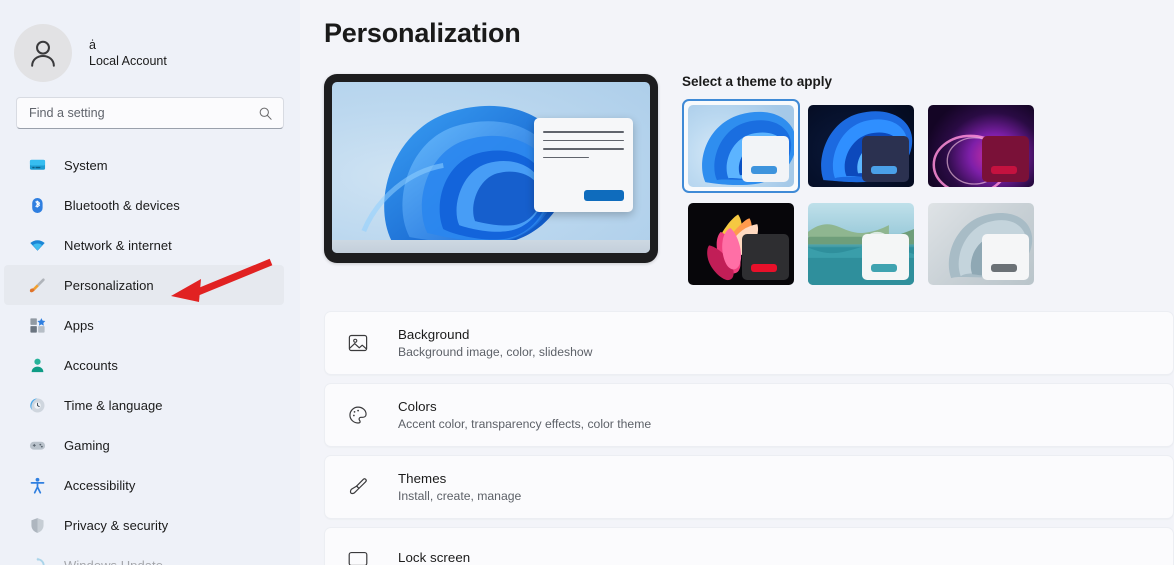 This screenshot has height=565, width=1174. What do you see at coordinates (583, 165) in the screenshot?
I see `preview-dialog` at bounding box center [583, 165].